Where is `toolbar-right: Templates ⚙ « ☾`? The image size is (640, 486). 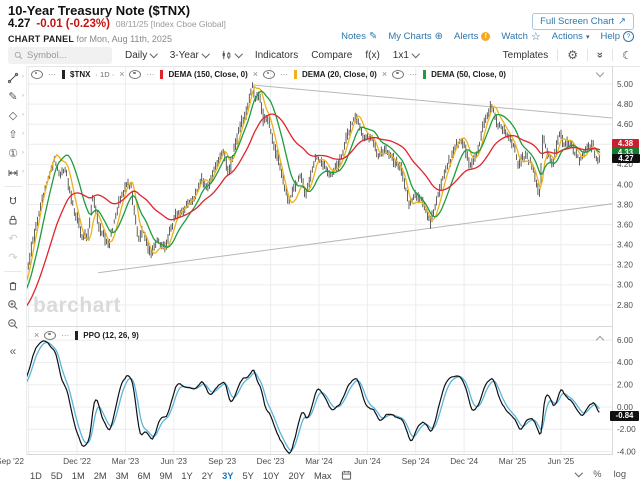
toolbar-right: Templates ⚙ « ☾ is located at coordinates (567, 55).